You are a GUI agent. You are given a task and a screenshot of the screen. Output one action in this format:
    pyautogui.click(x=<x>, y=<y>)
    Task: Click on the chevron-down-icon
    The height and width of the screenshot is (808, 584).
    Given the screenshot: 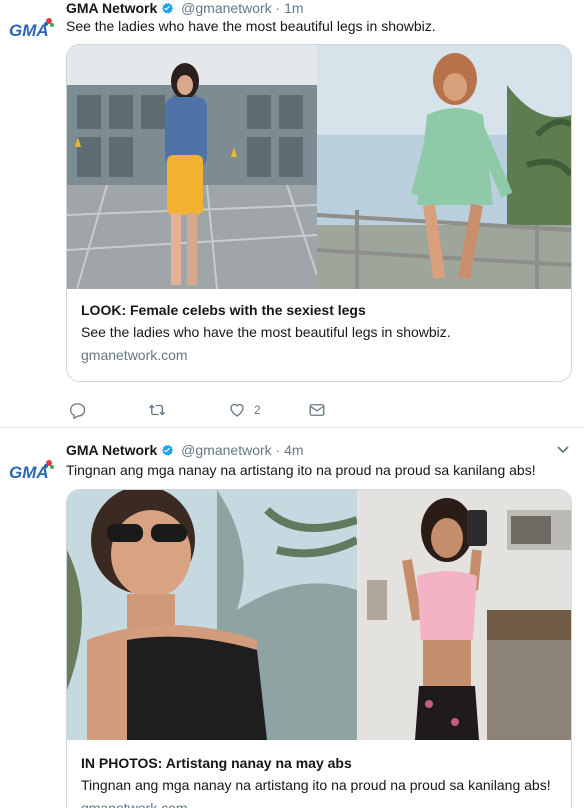 What is the action you would take?
    pyautogui.click(x=563, y=450)
    